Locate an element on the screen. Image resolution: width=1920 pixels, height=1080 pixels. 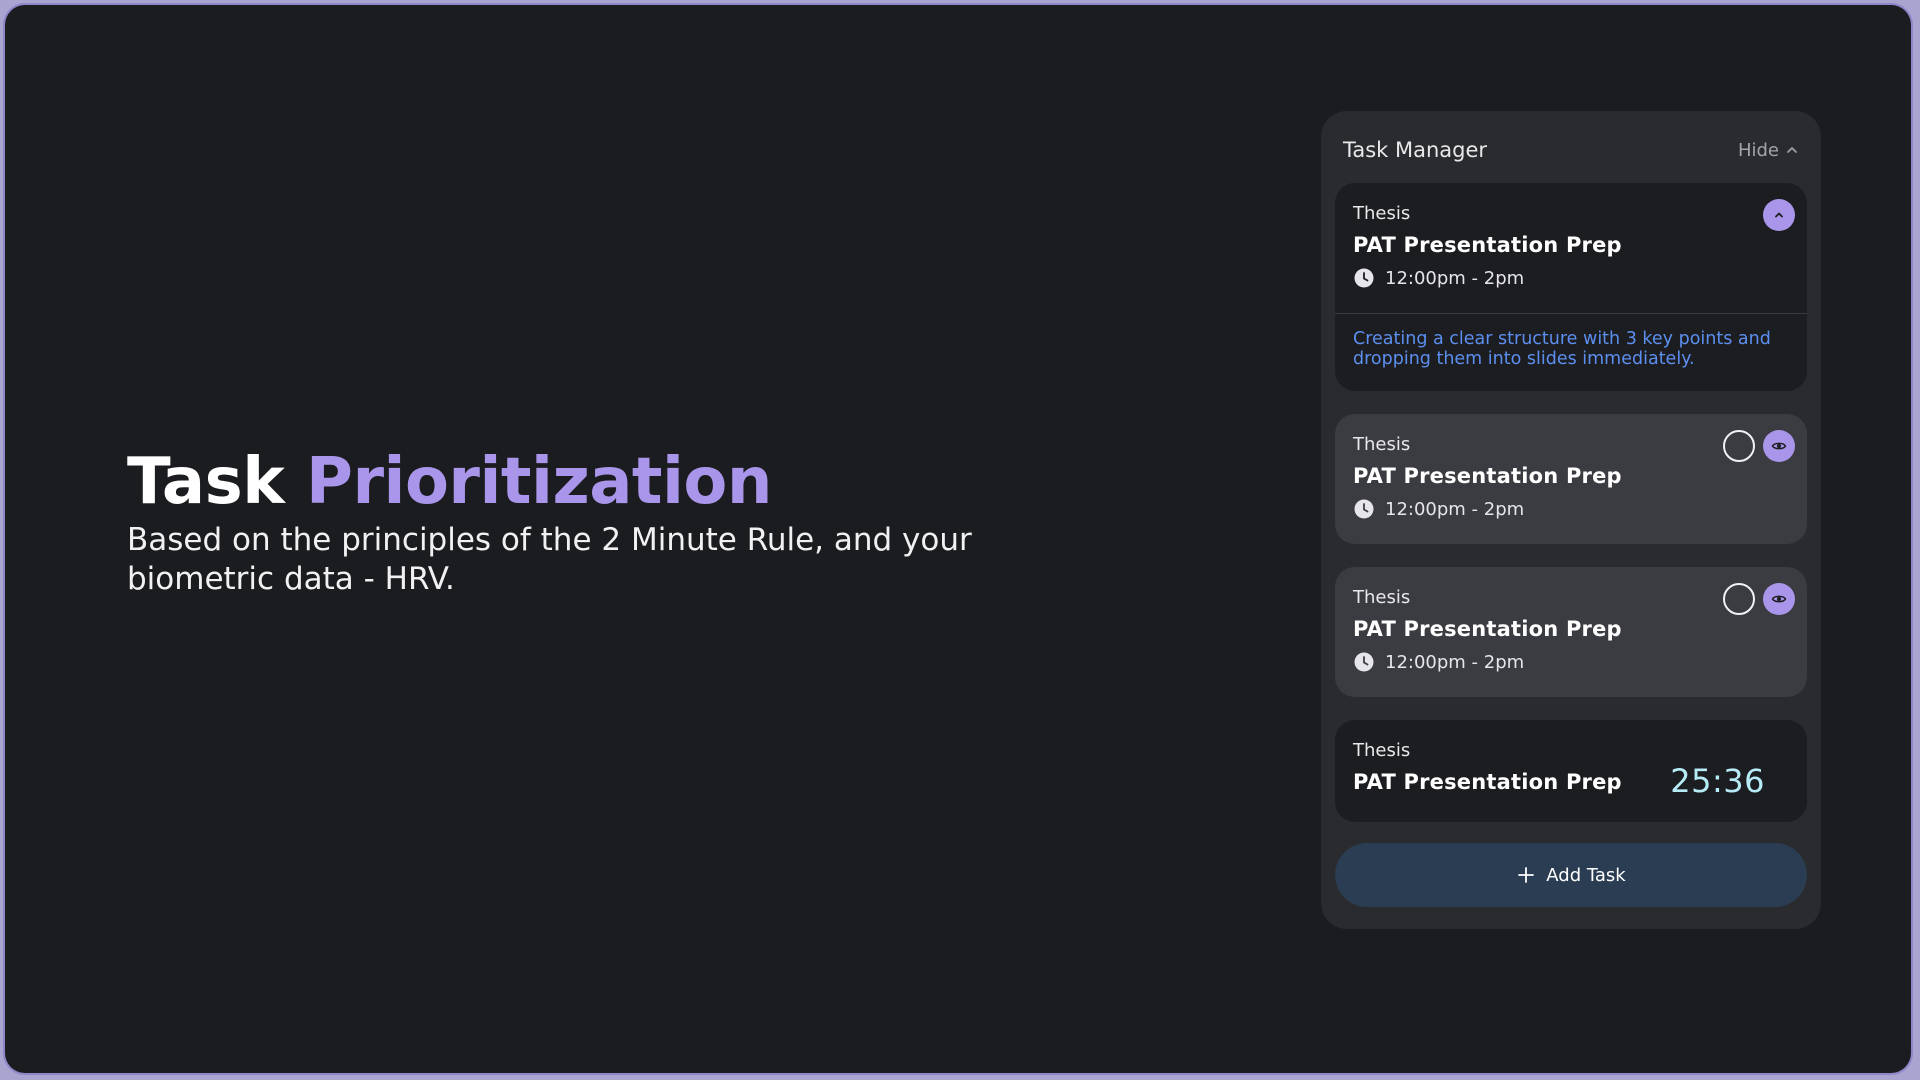
add-task-label: Add Task is located at coordinates (1586, 875).